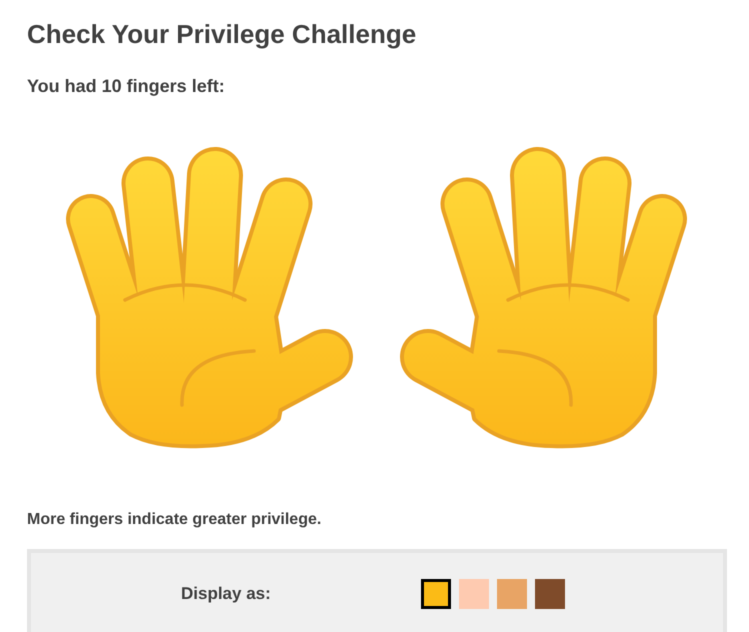  I want to click on page-title: Check Your Privilege Challenge, so click(221, 34).